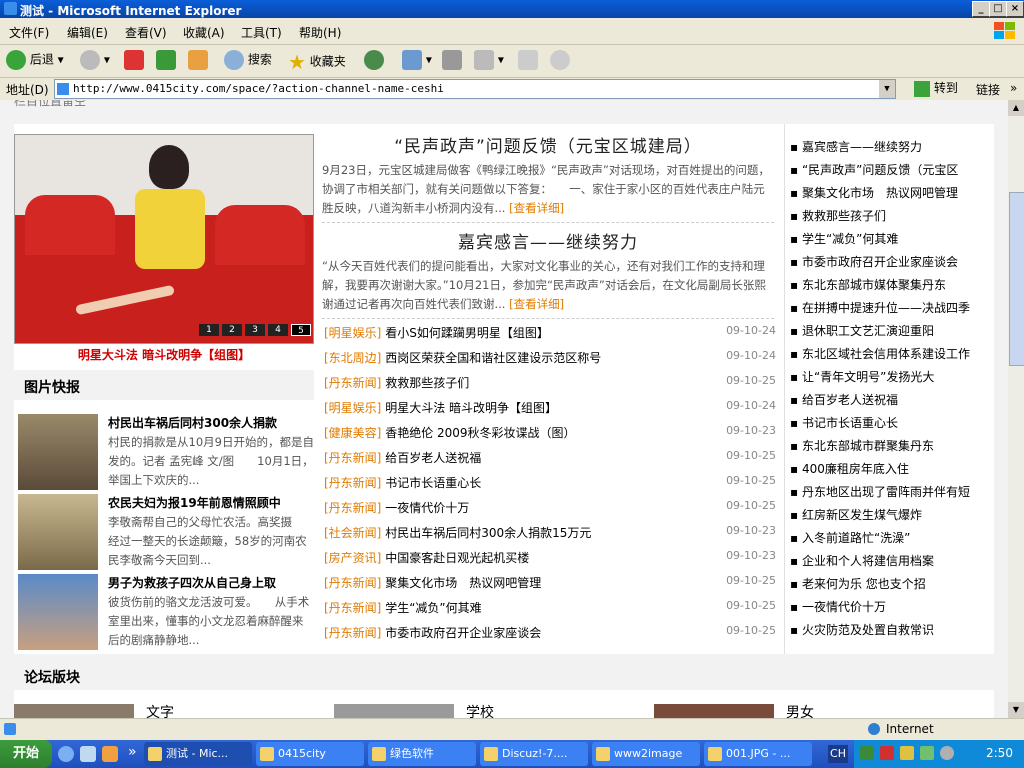  Describe the element at coordinates (550, 361) in the screenshot. I see `news-row: [东北周边] 西岗区荣获全国和谐社区建设示范区称号 09-10-24` at that location.